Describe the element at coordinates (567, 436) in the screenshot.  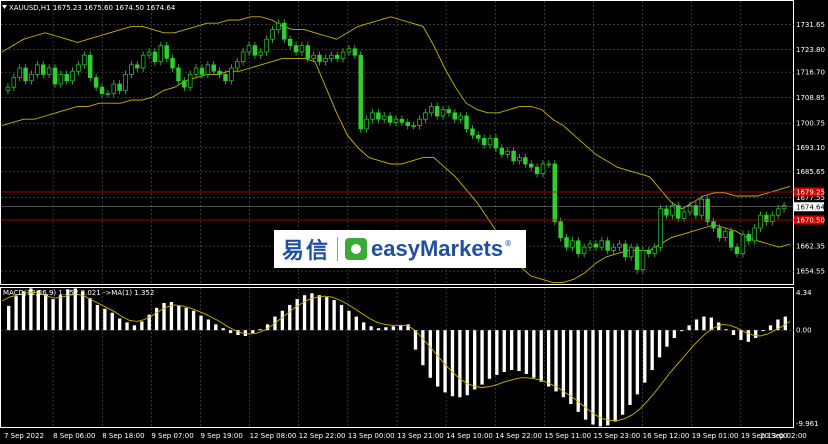
I see `time-axis-label: 15 Sep 11:00` at that location.